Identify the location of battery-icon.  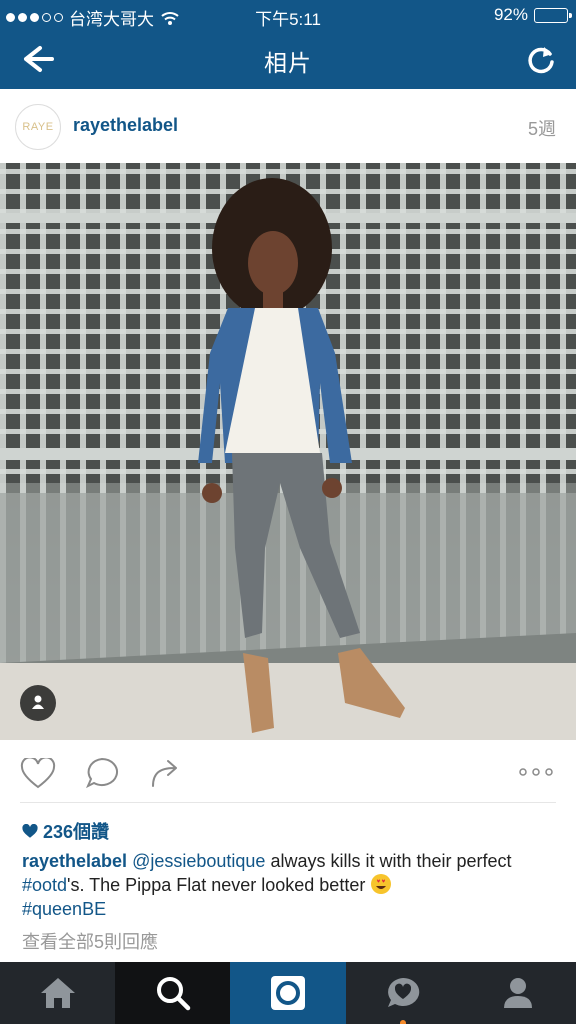
(553, 15).